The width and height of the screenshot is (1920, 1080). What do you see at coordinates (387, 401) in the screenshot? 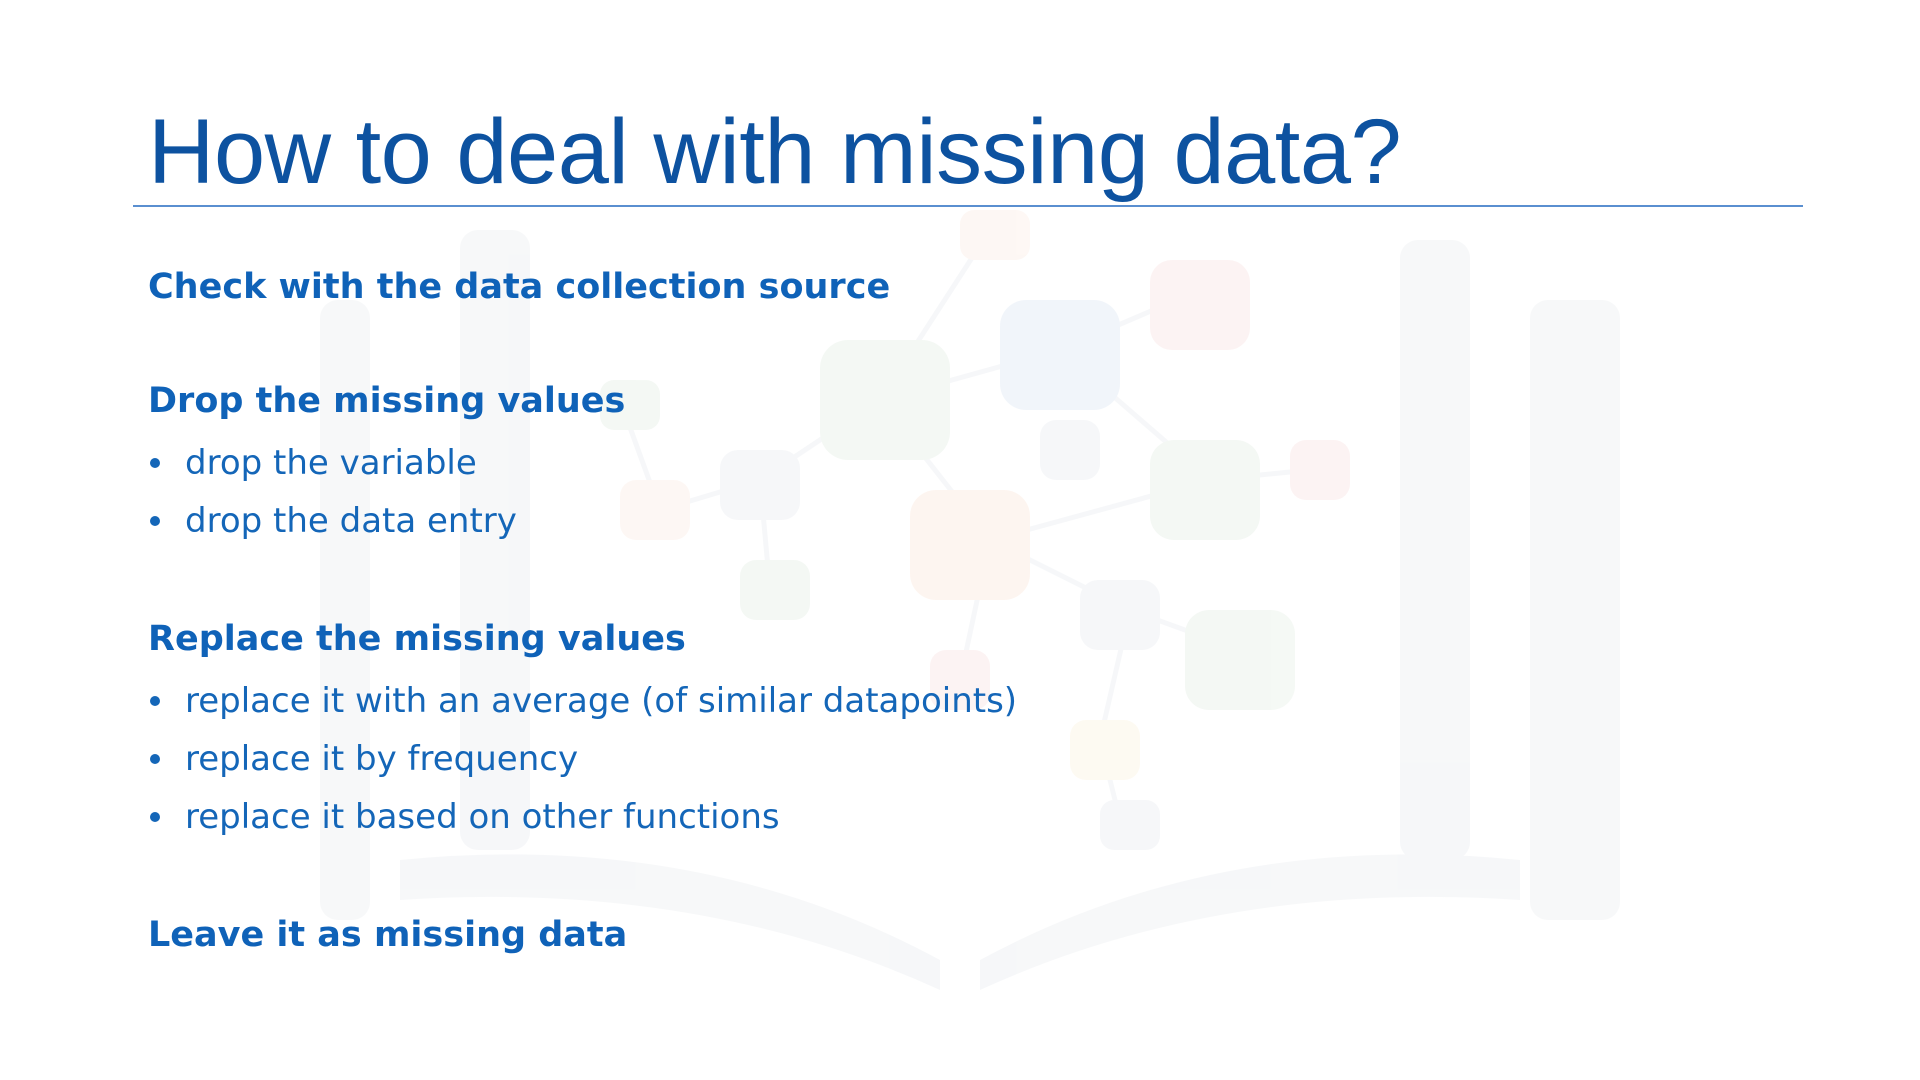
I see `section-heading: Drop the missing values` at bounding box center [387, 401].